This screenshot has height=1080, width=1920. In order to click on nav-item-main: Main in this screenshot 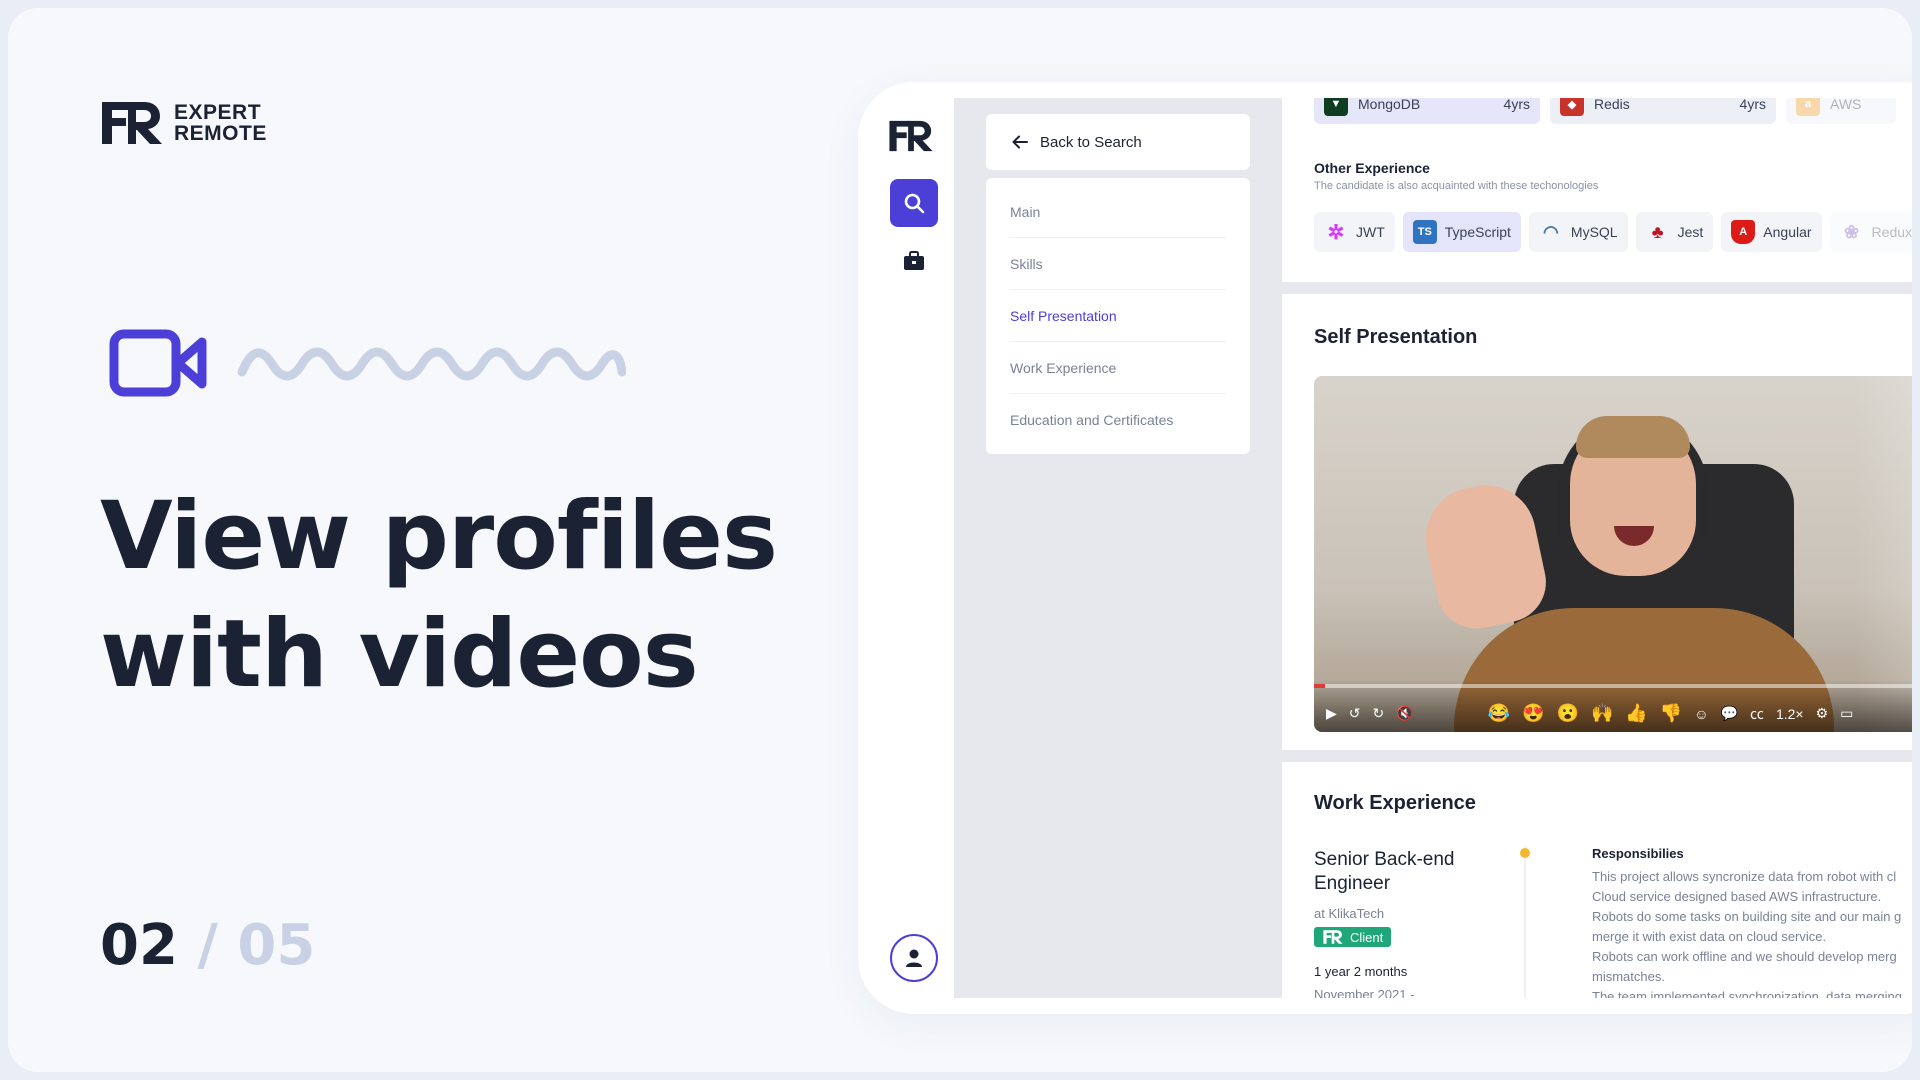, I will do `click(1118, 212)`.